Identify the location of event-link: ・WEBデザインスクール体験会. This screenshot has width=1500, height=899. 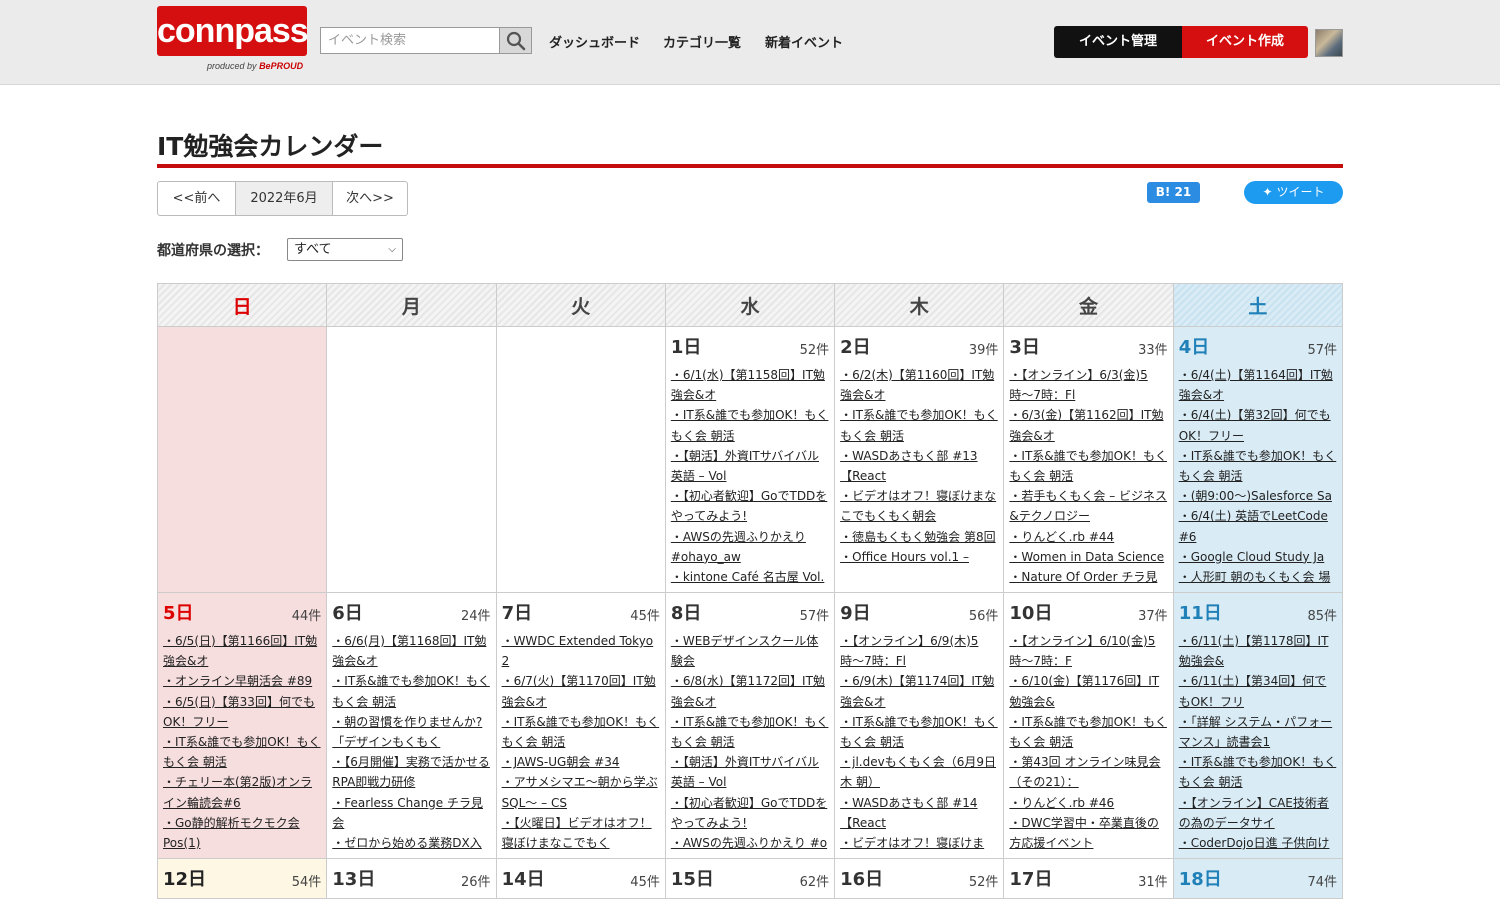
(744, 651).